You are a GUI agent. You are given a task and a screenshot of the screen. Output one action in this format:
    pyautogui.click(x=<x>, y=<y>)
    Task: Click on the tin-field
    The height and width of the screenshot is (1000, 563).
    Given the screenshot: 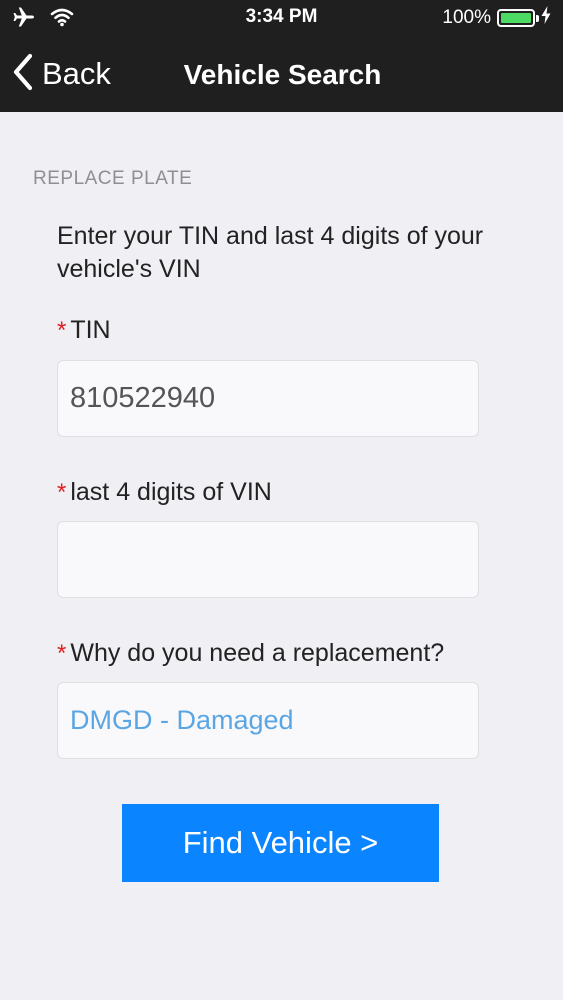 What is the action you would take?
    pyautogui.click(x=268, y=398)
    